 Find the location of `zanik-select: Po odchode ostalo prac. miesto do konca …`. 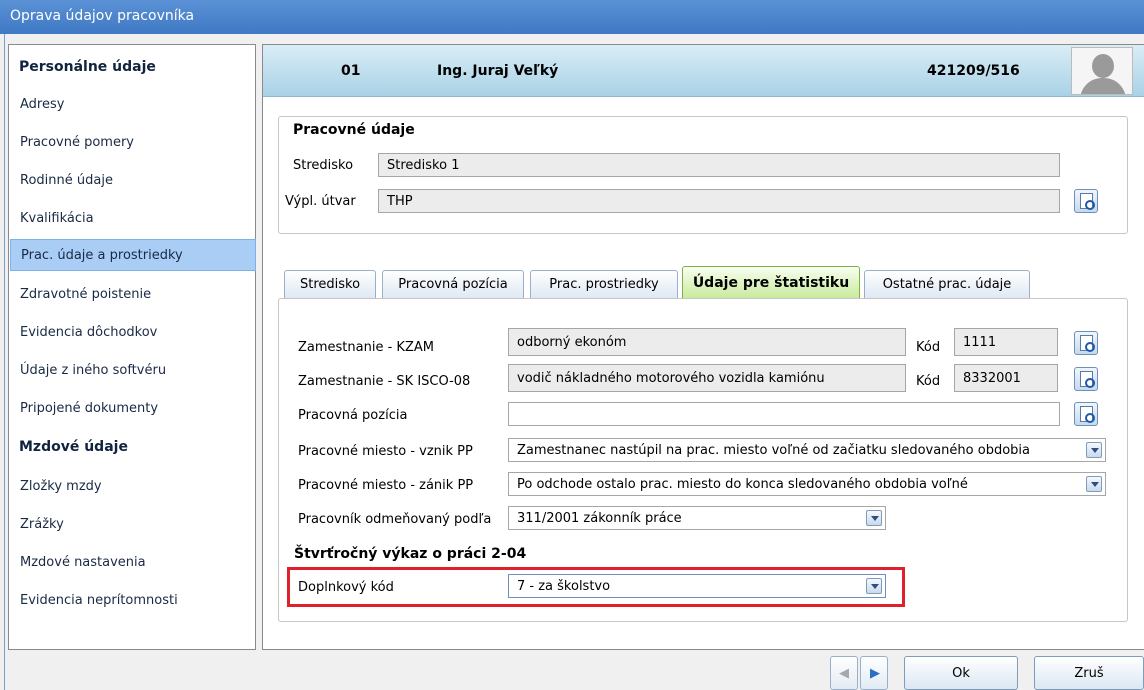

zanik-select: Po odchode ostalo prac. miesto do konca … is located at coordinates (807, 484).